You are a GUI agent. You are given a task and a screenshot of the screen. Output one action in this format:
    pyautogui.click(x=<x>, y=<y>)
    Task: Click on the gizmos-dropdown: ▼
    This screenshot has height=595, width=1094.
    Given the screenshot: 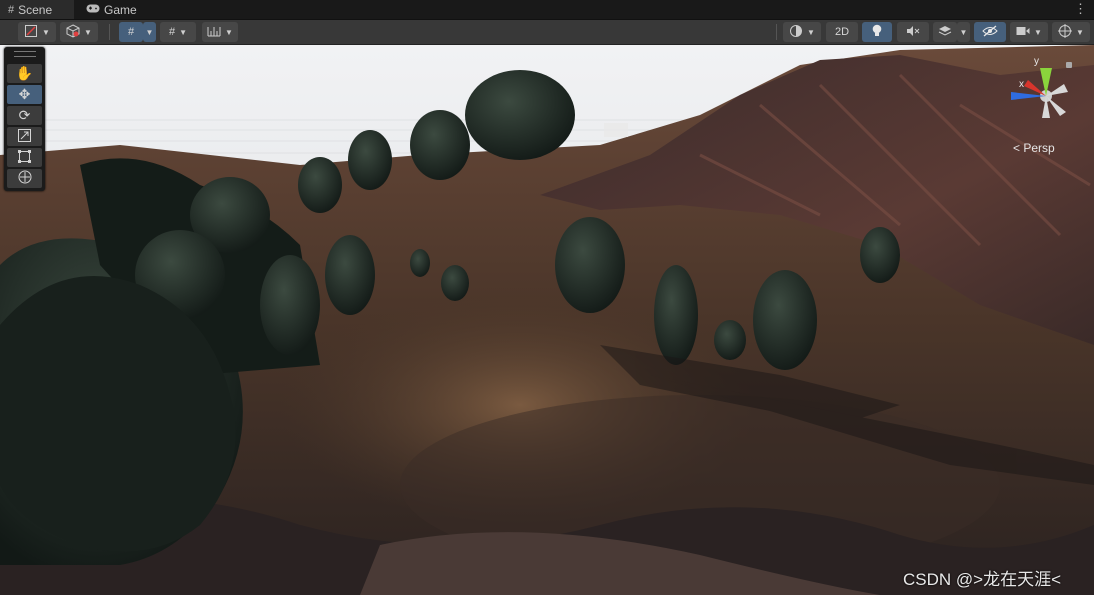 What is the action you would take?
    pyautogui.click(x=1071, y=32)
    